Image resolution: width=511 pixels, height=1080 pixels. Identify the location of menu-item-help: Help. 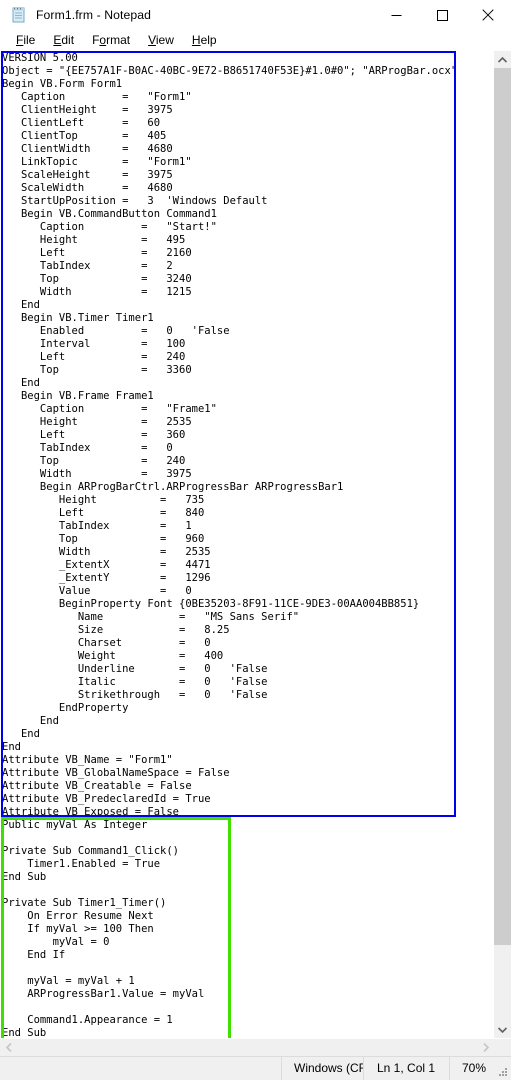
(204, 40).